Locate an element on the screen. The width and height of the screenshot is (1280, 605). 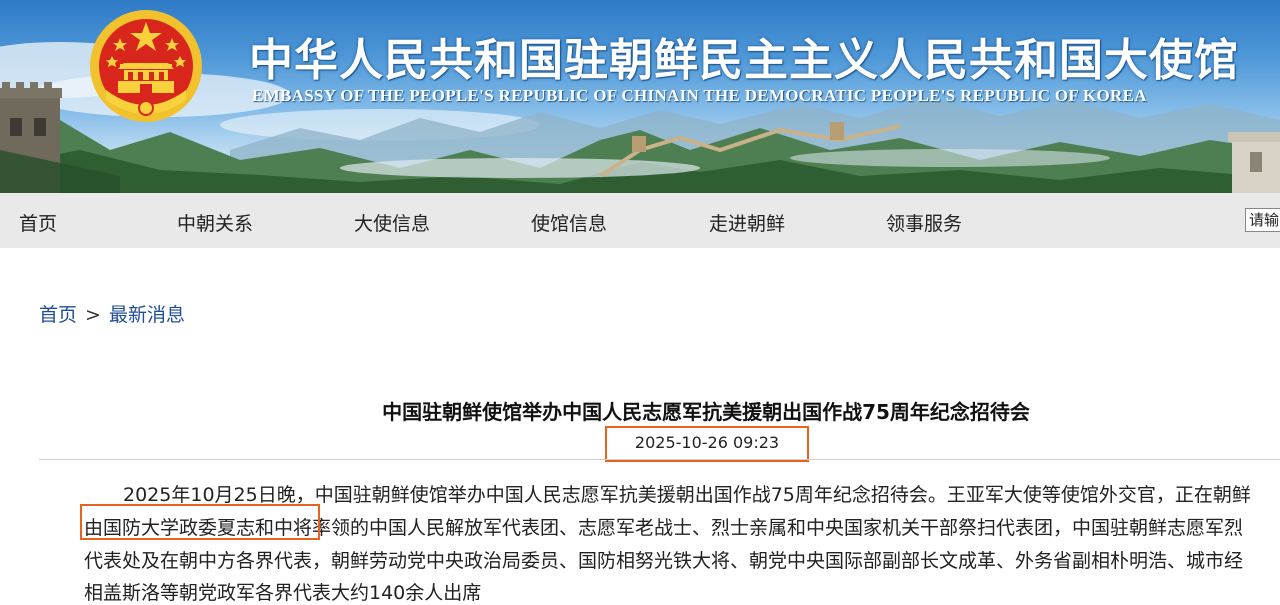
article-divider is located at coordinates (659, 459).